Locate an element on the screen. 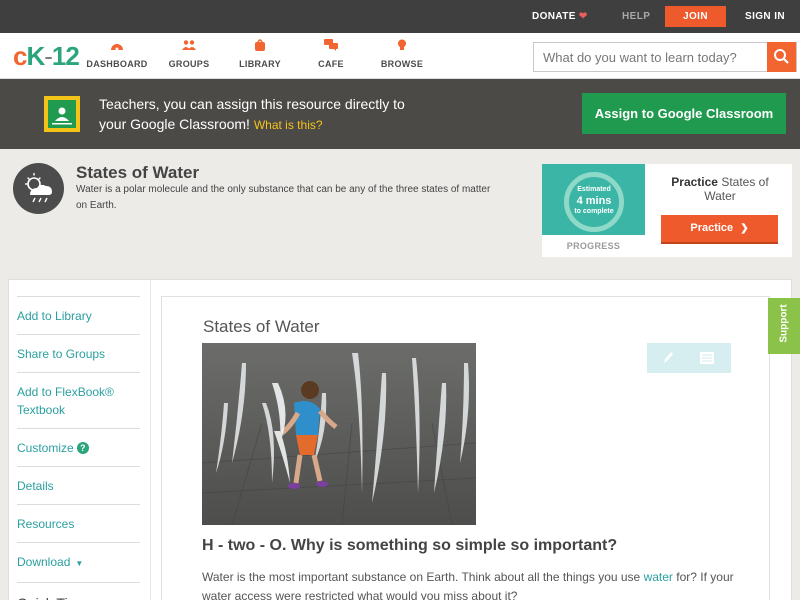 The height and width of the screenshot is (600, 800). help-icon: ? is located at coordinates (82, 448).